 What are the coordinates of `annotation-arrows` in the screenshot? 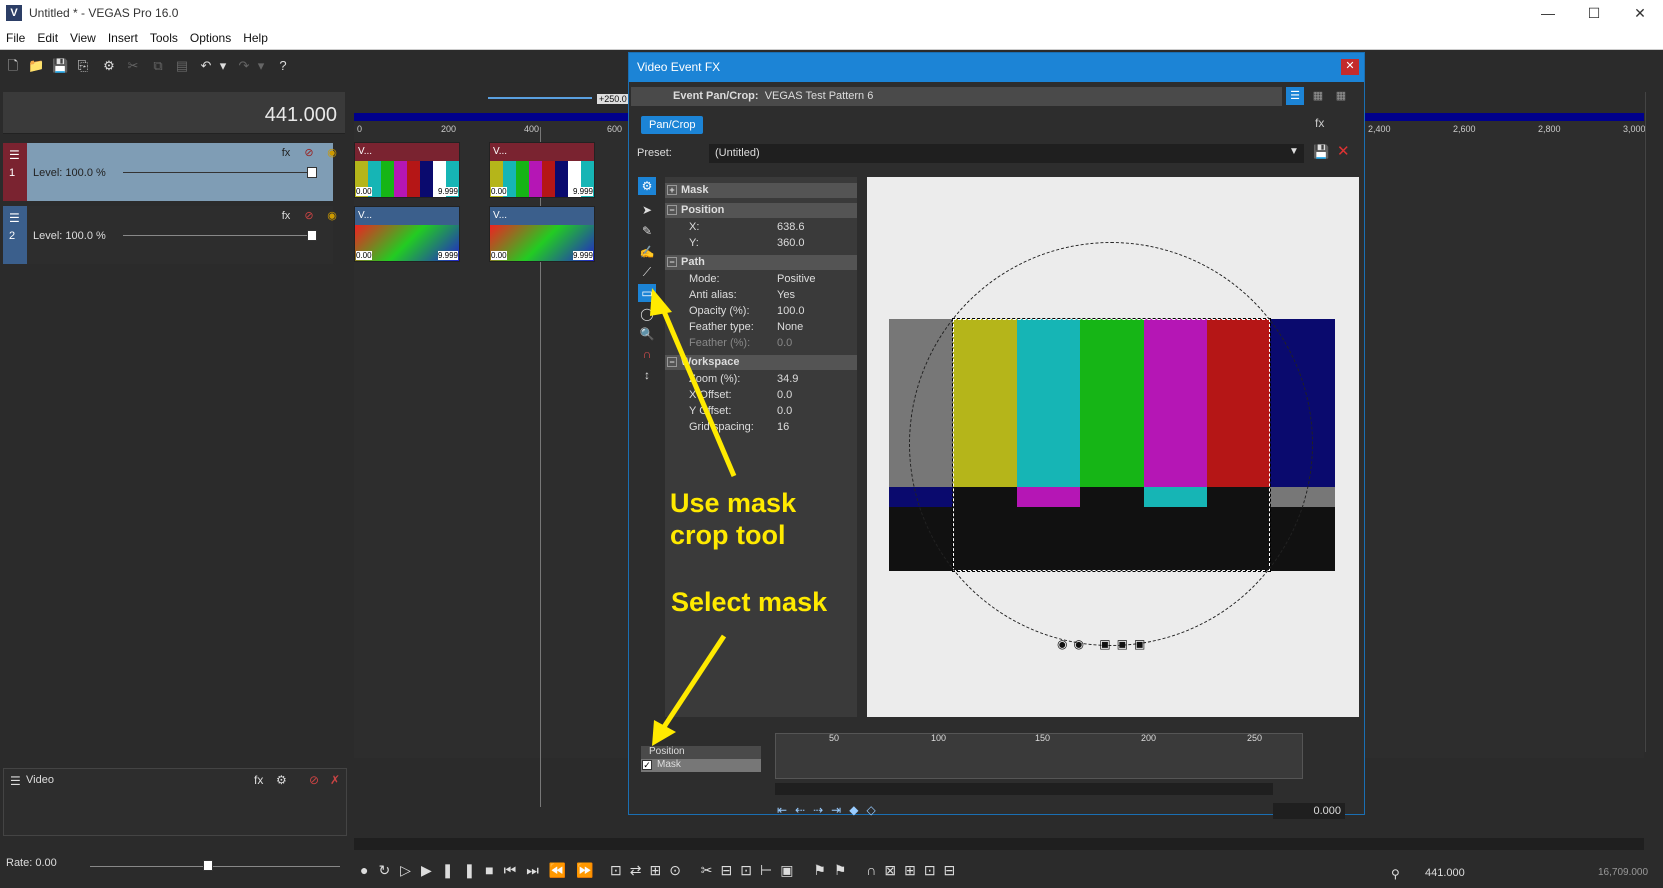 It's located at (693, 517).